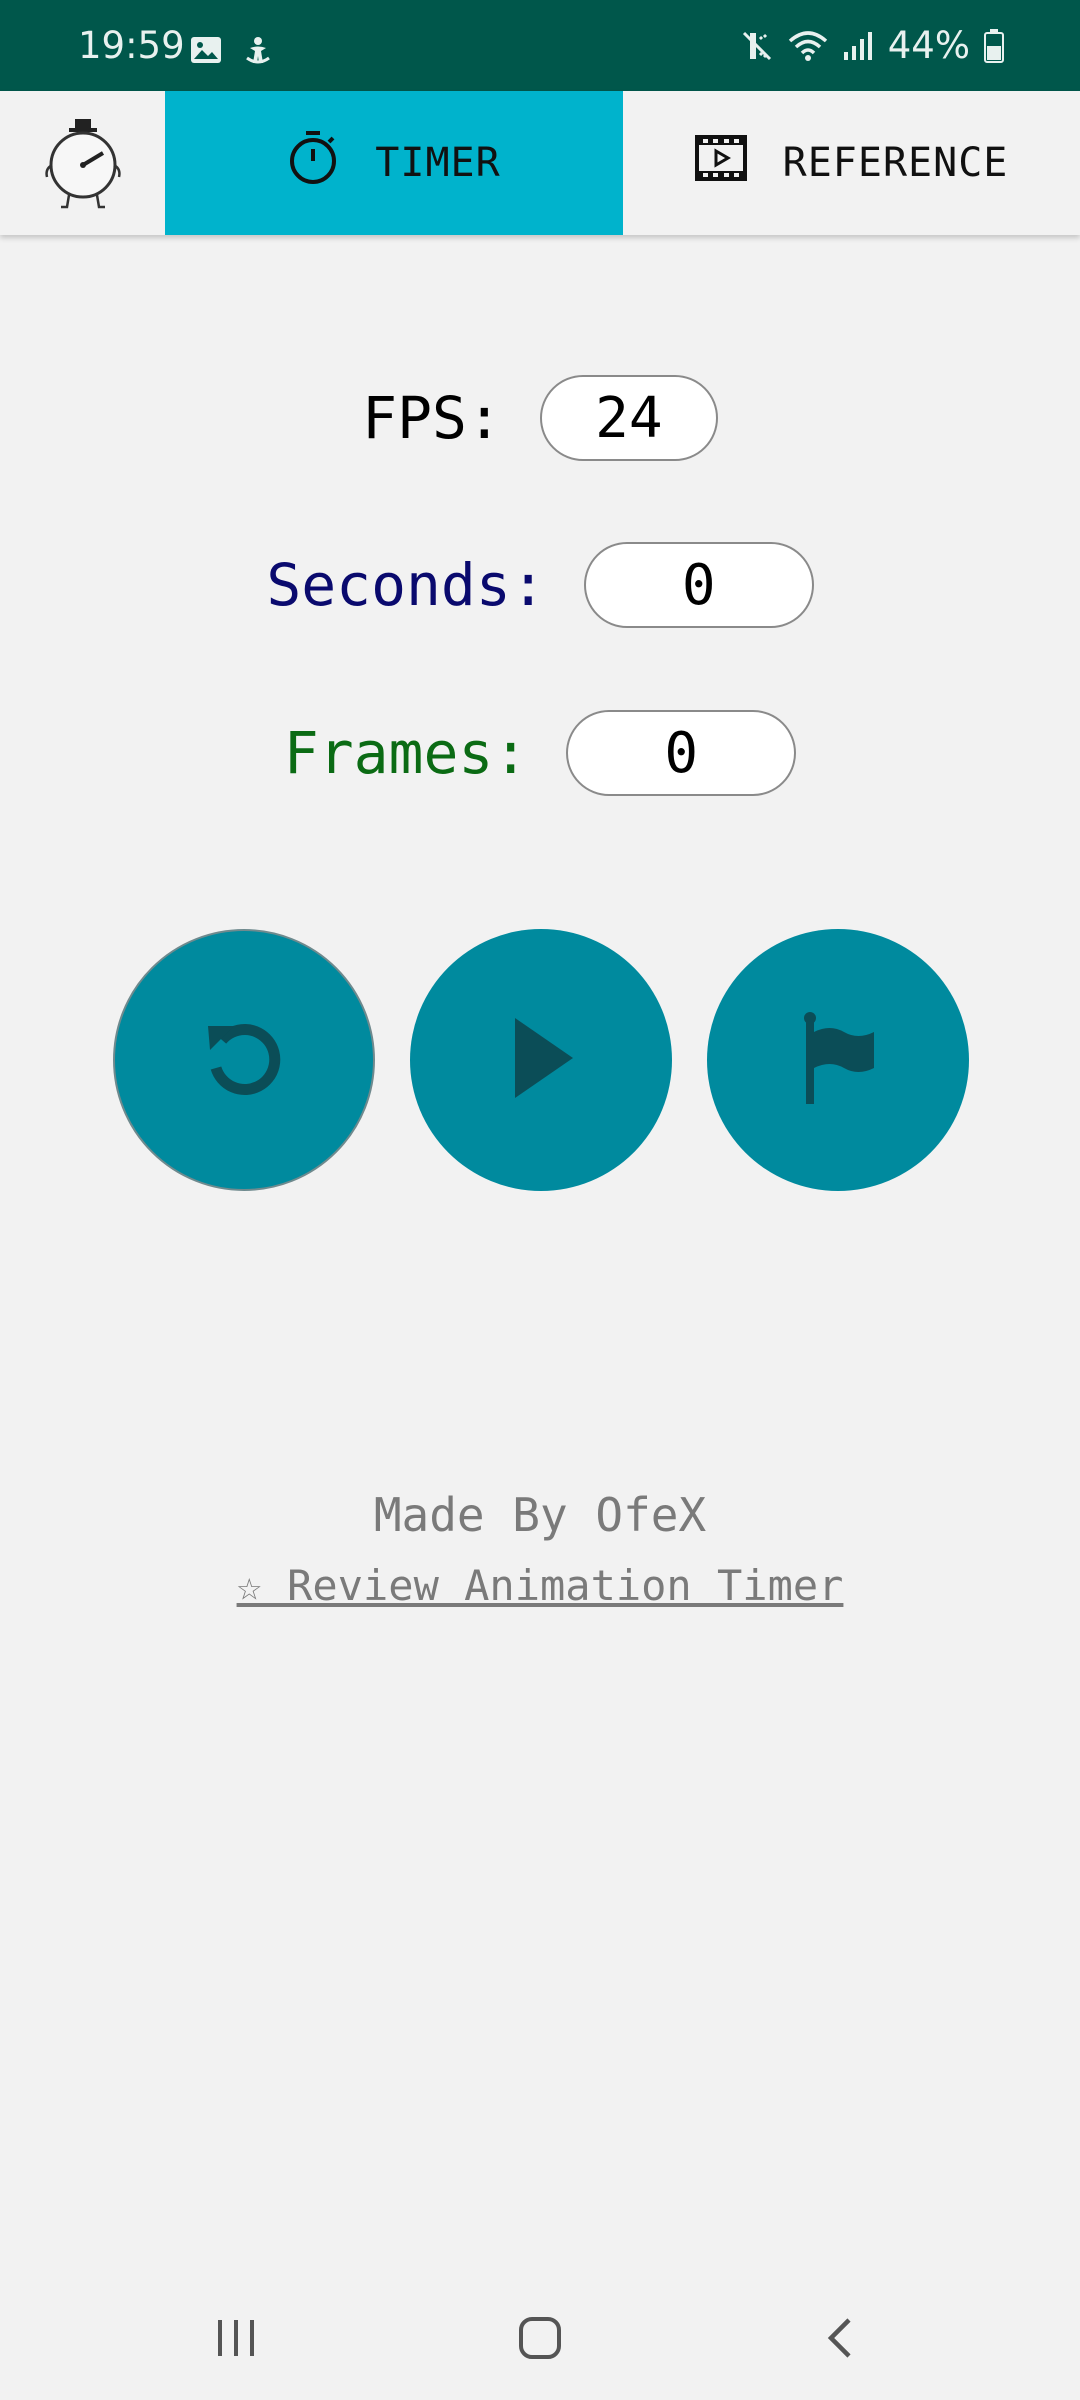  Describe the element at coordinates (258, 53) in the screenshot. I see `accessibility-icon` at that location.